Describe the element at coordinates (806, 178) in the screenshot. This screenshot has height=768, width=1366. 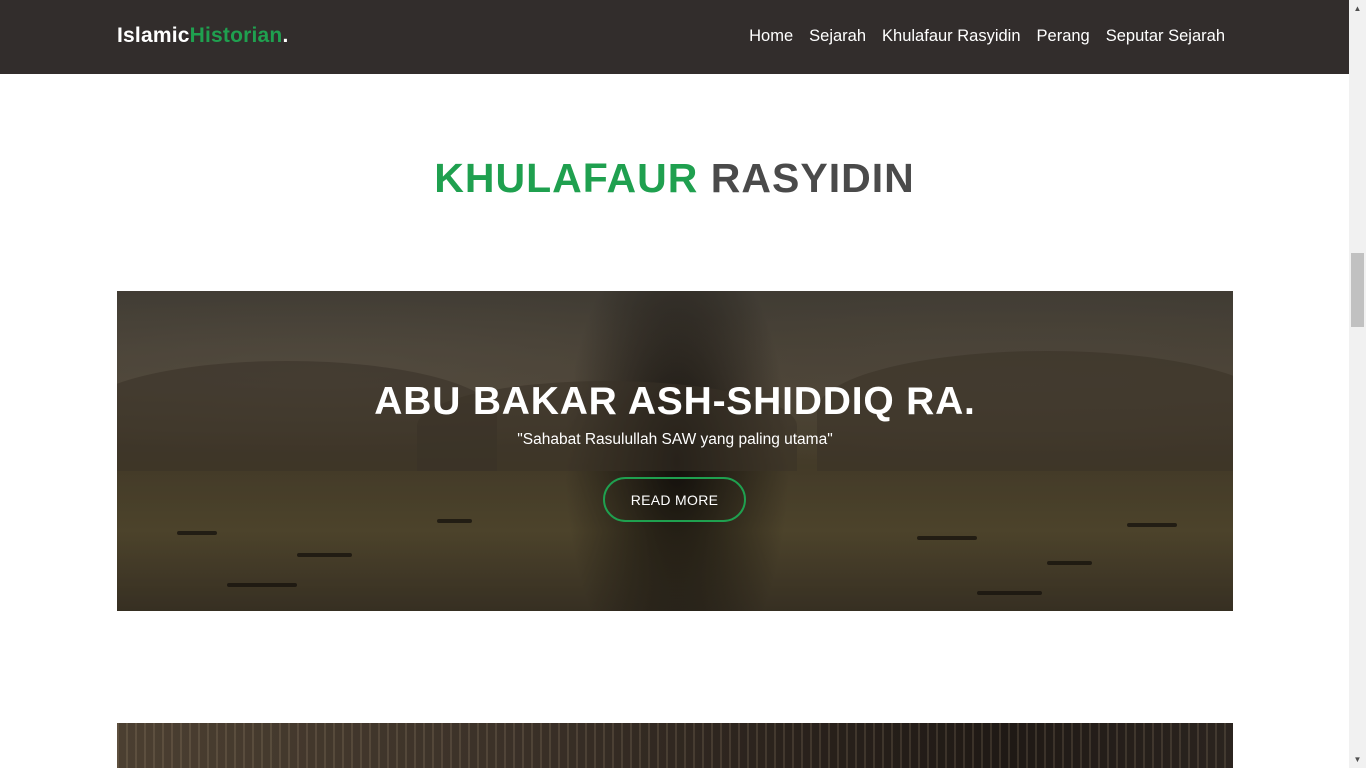
I see `section-title-rest: RASYIDIN` at that location.